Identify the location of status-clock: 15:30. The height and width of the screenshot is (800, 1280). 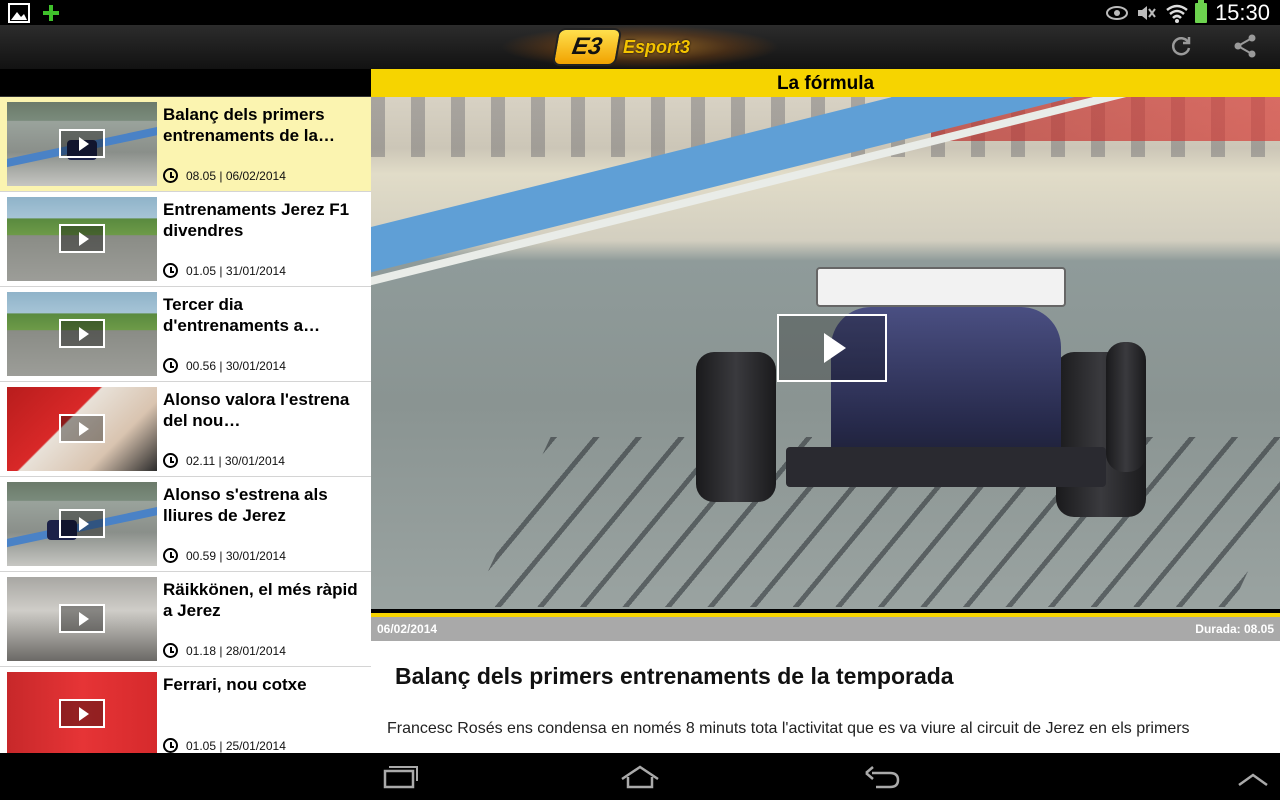
(1242, 12).